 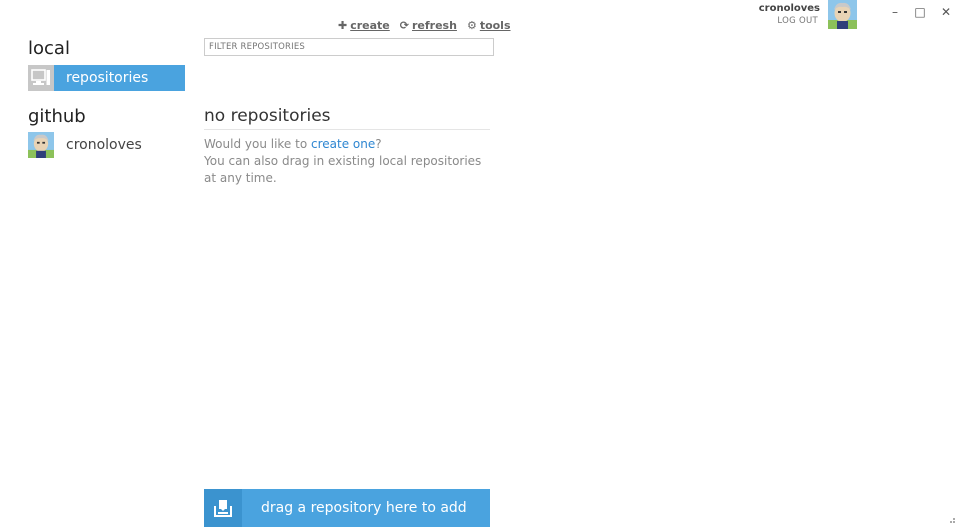 What do you see at coordinates (41, 145) in the screenshot?
I see `github-user-avatar` at bounding box center [41, 145].